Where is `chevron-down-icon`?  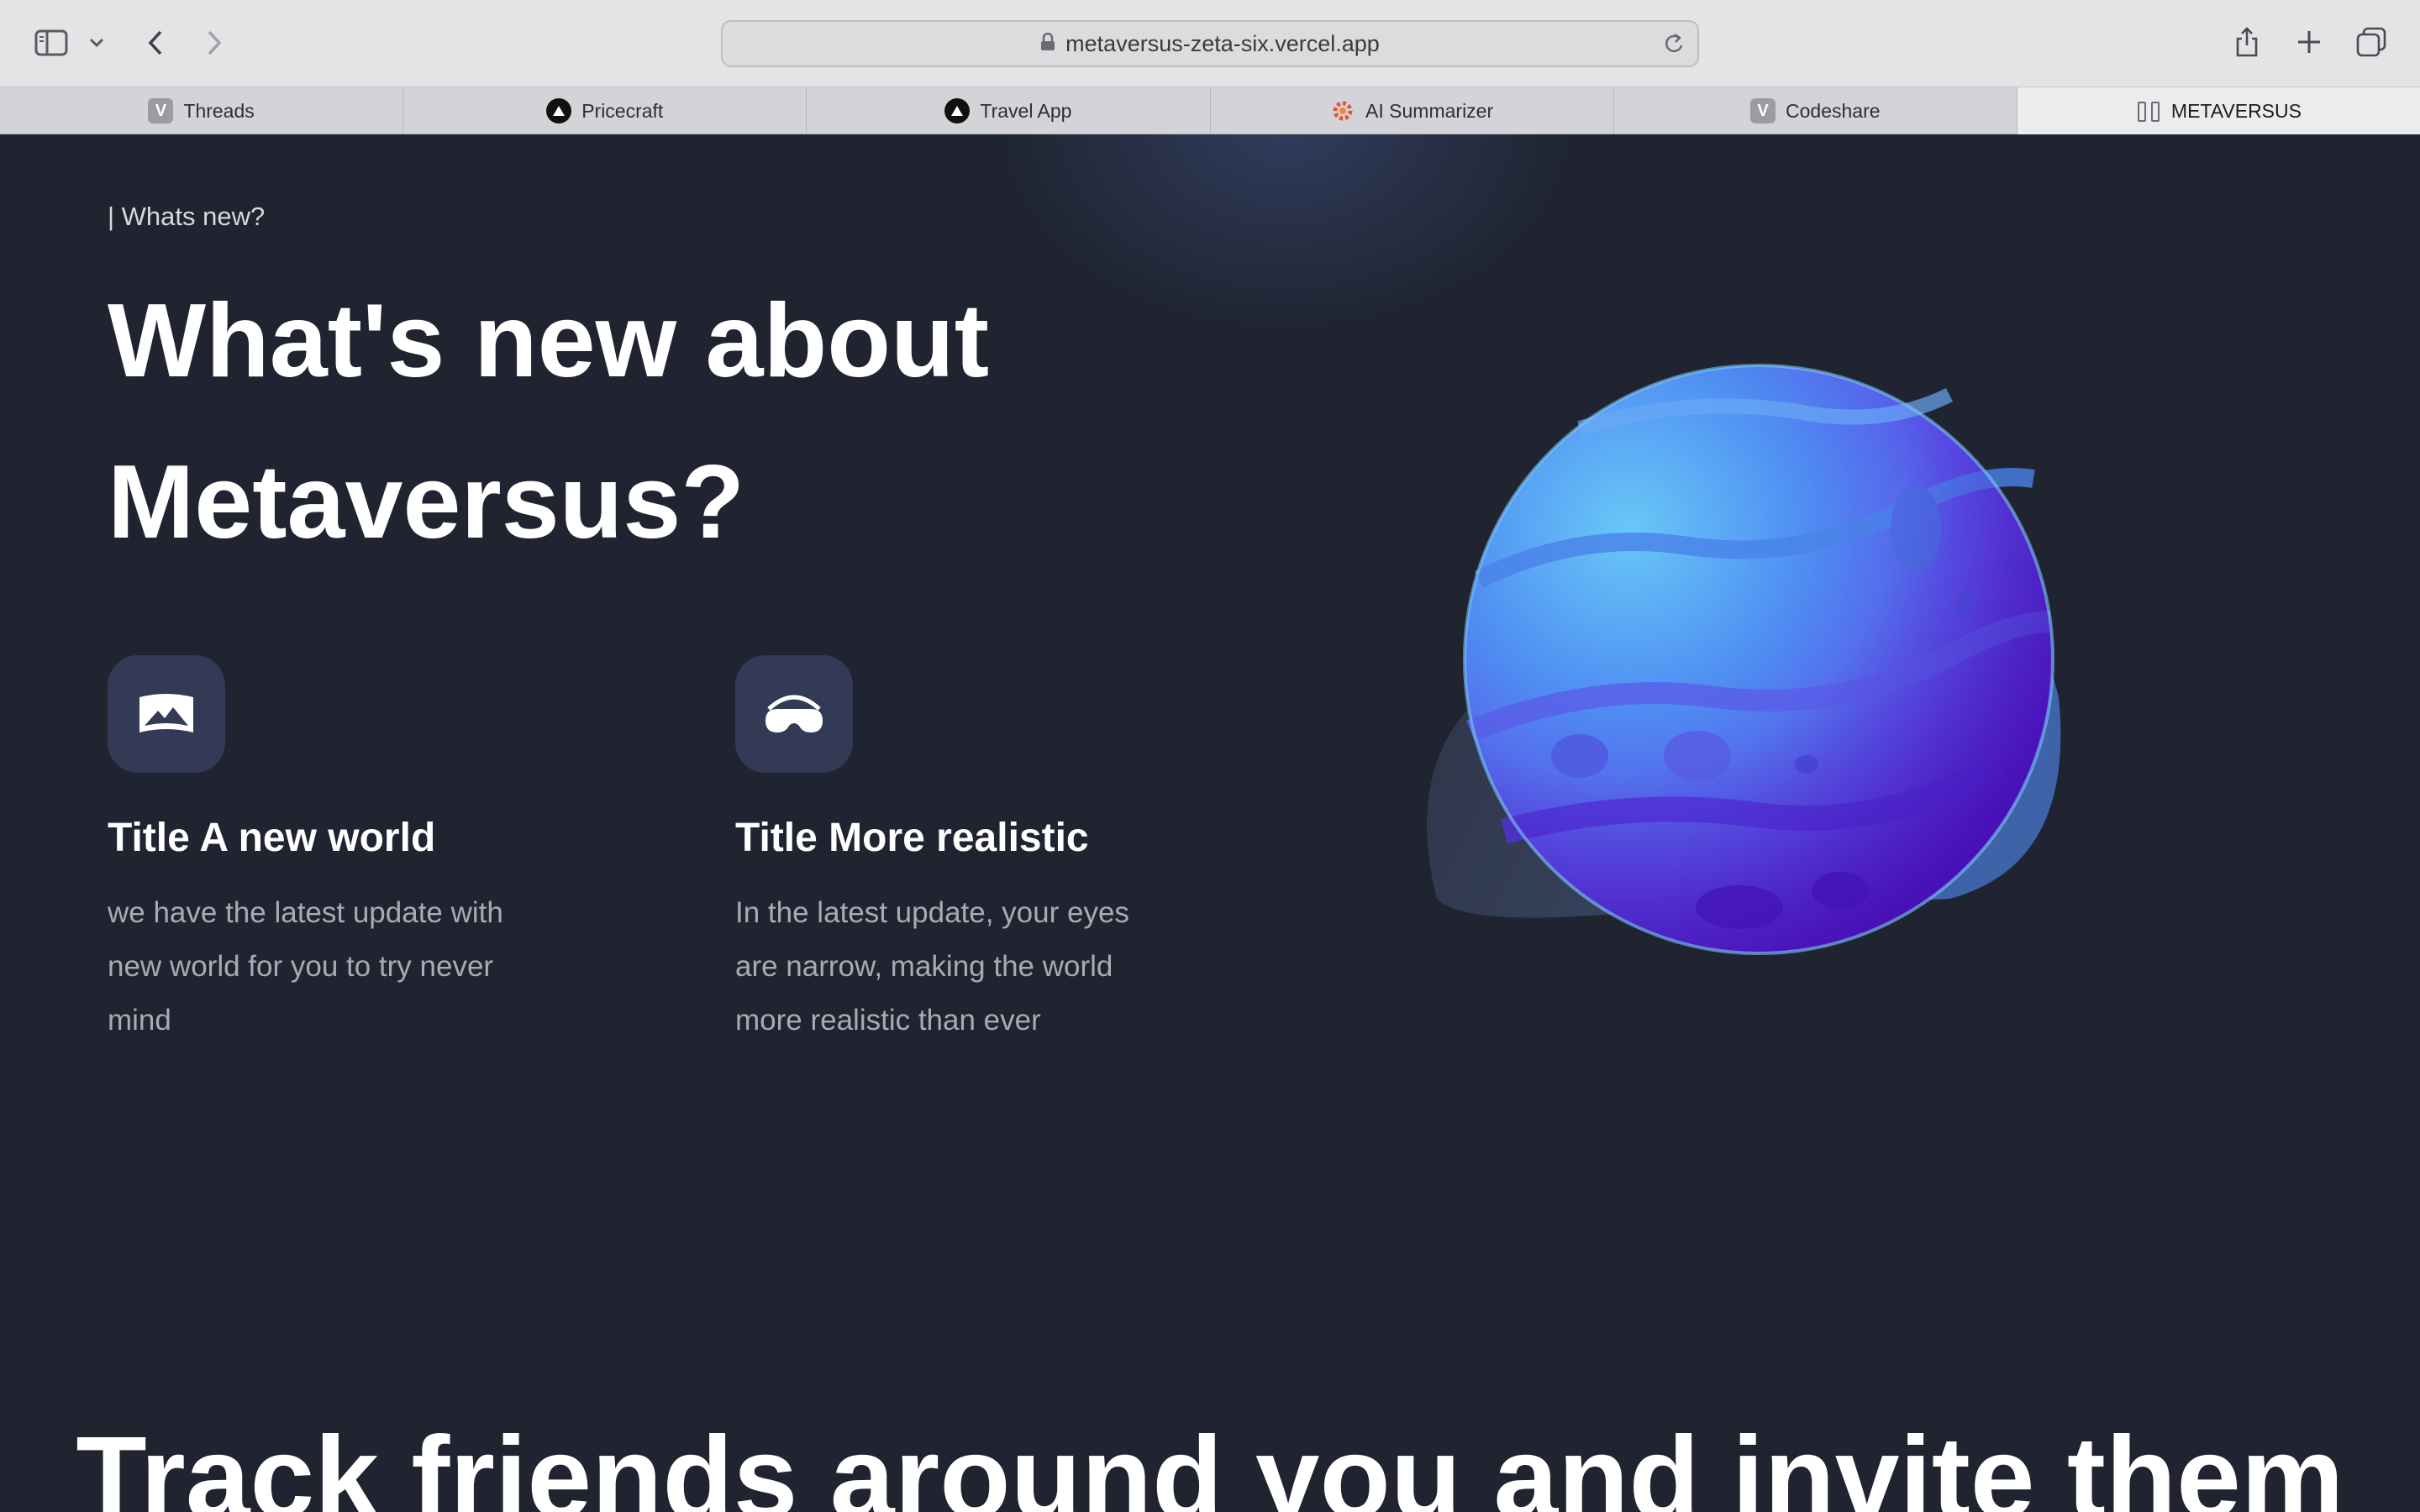 chevron-down-icon is located at coordinates (96, 43).